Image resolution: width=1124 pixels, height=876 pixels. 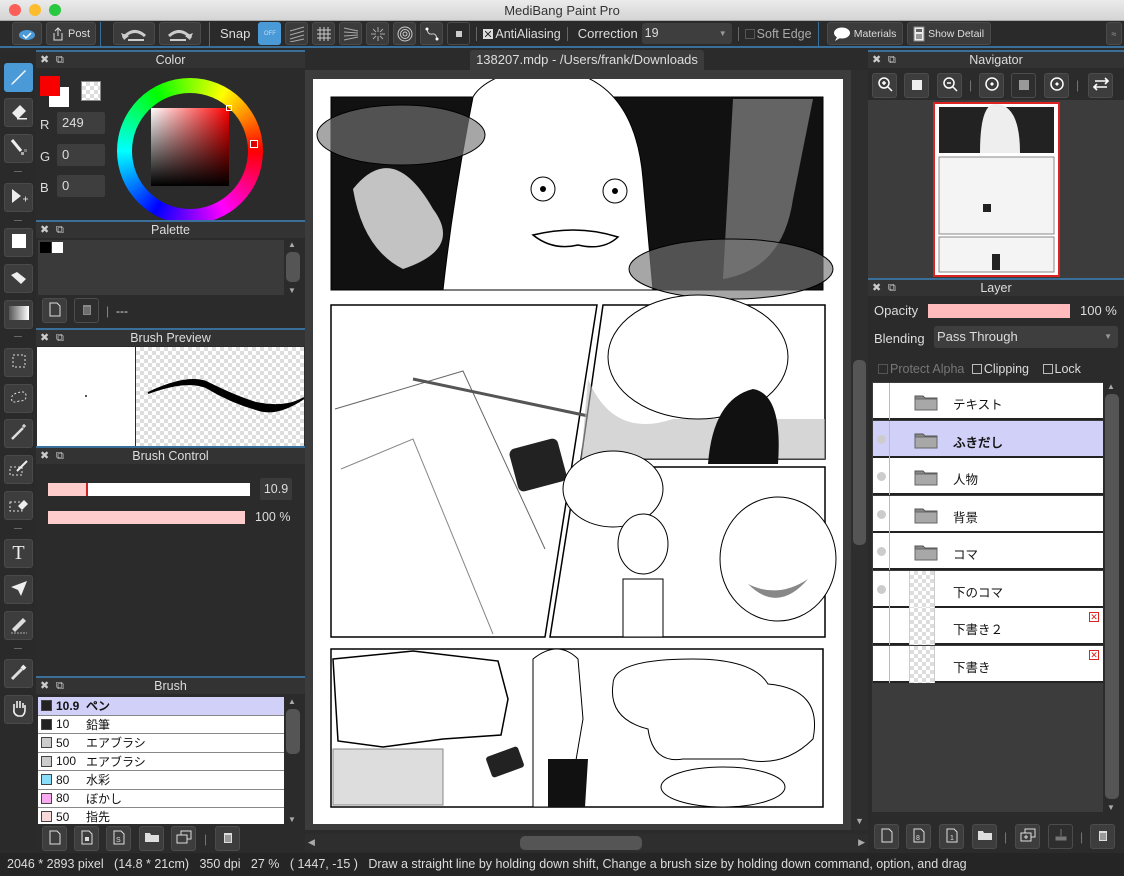 I want to click on protect-alpha-checkbox: Protect Alpha, so click(x=921, y=369).